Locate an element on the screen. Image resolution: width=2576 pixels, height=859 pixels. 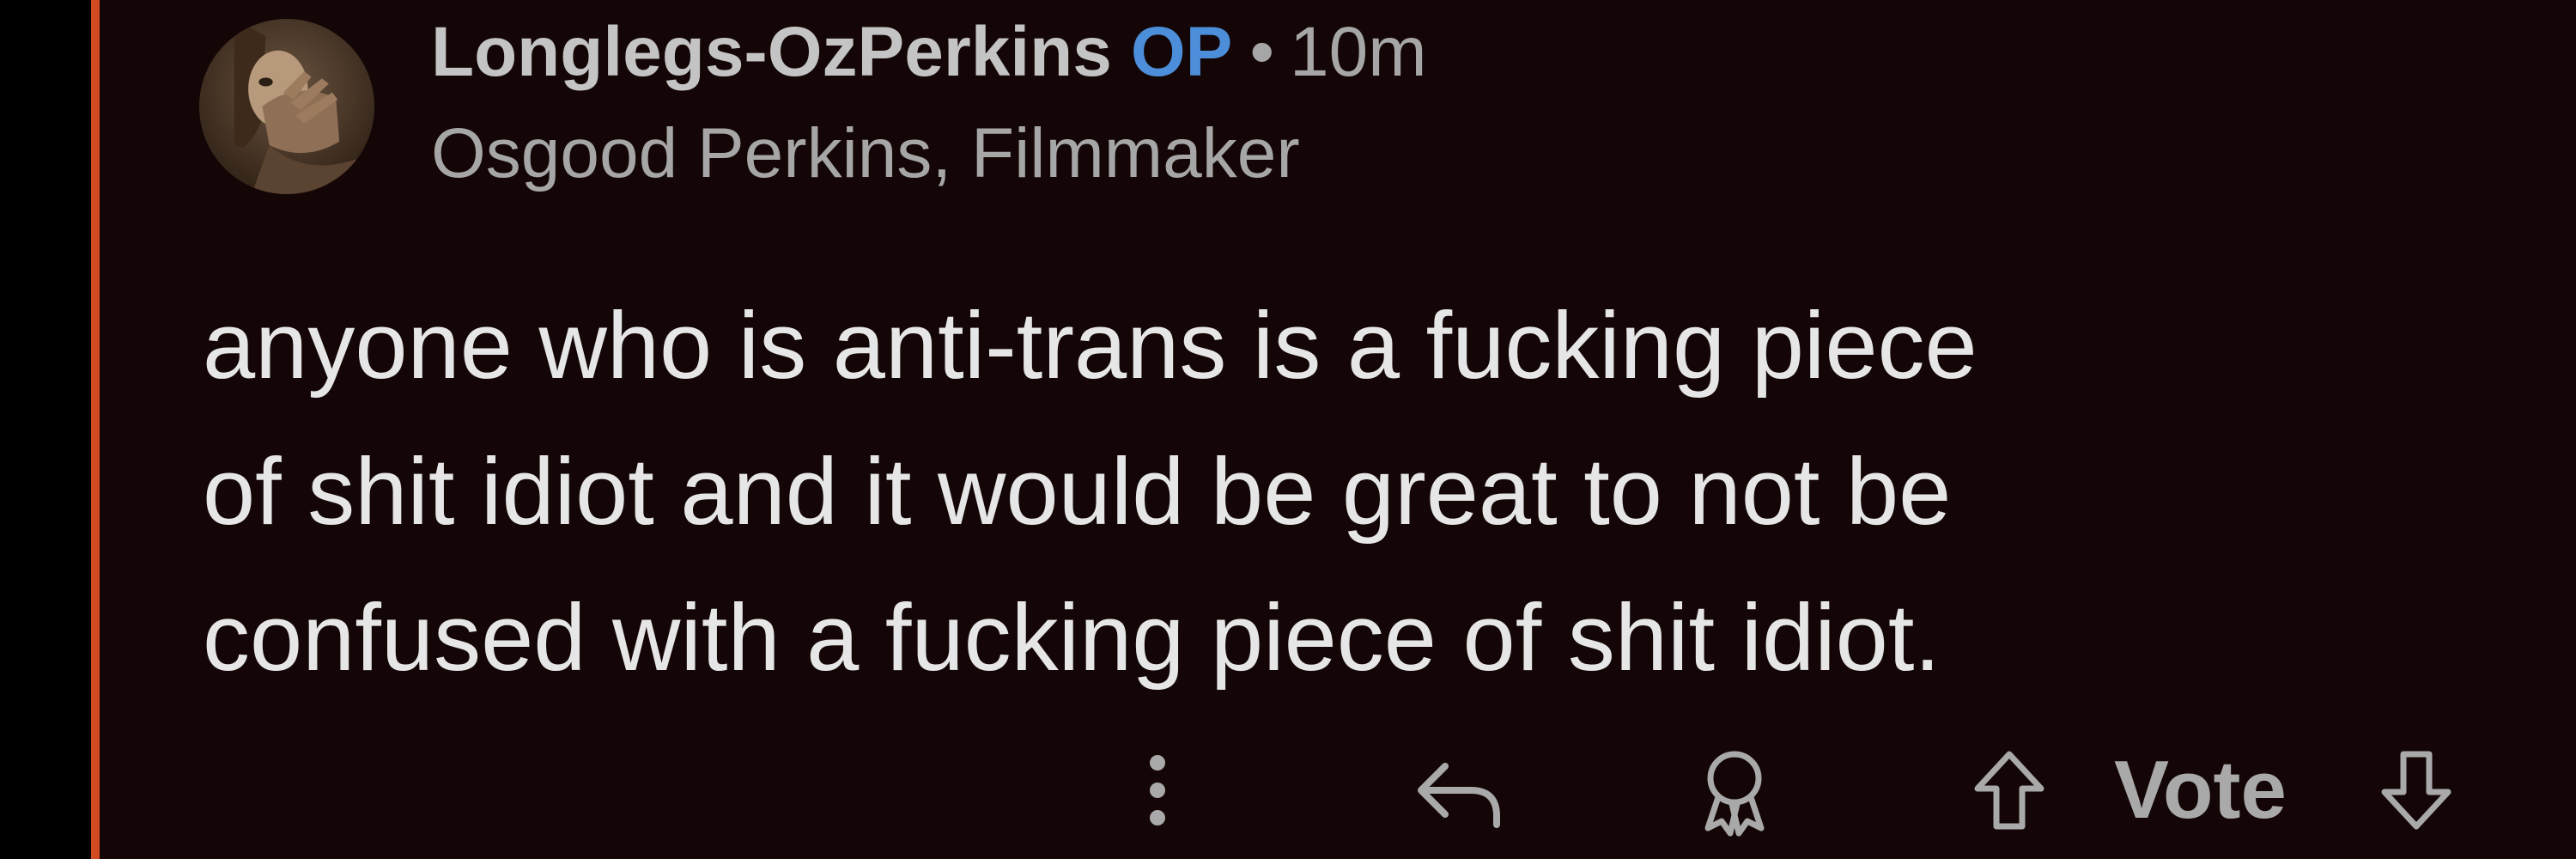
arrow-down-icon is located at coordinates (2416, 791).